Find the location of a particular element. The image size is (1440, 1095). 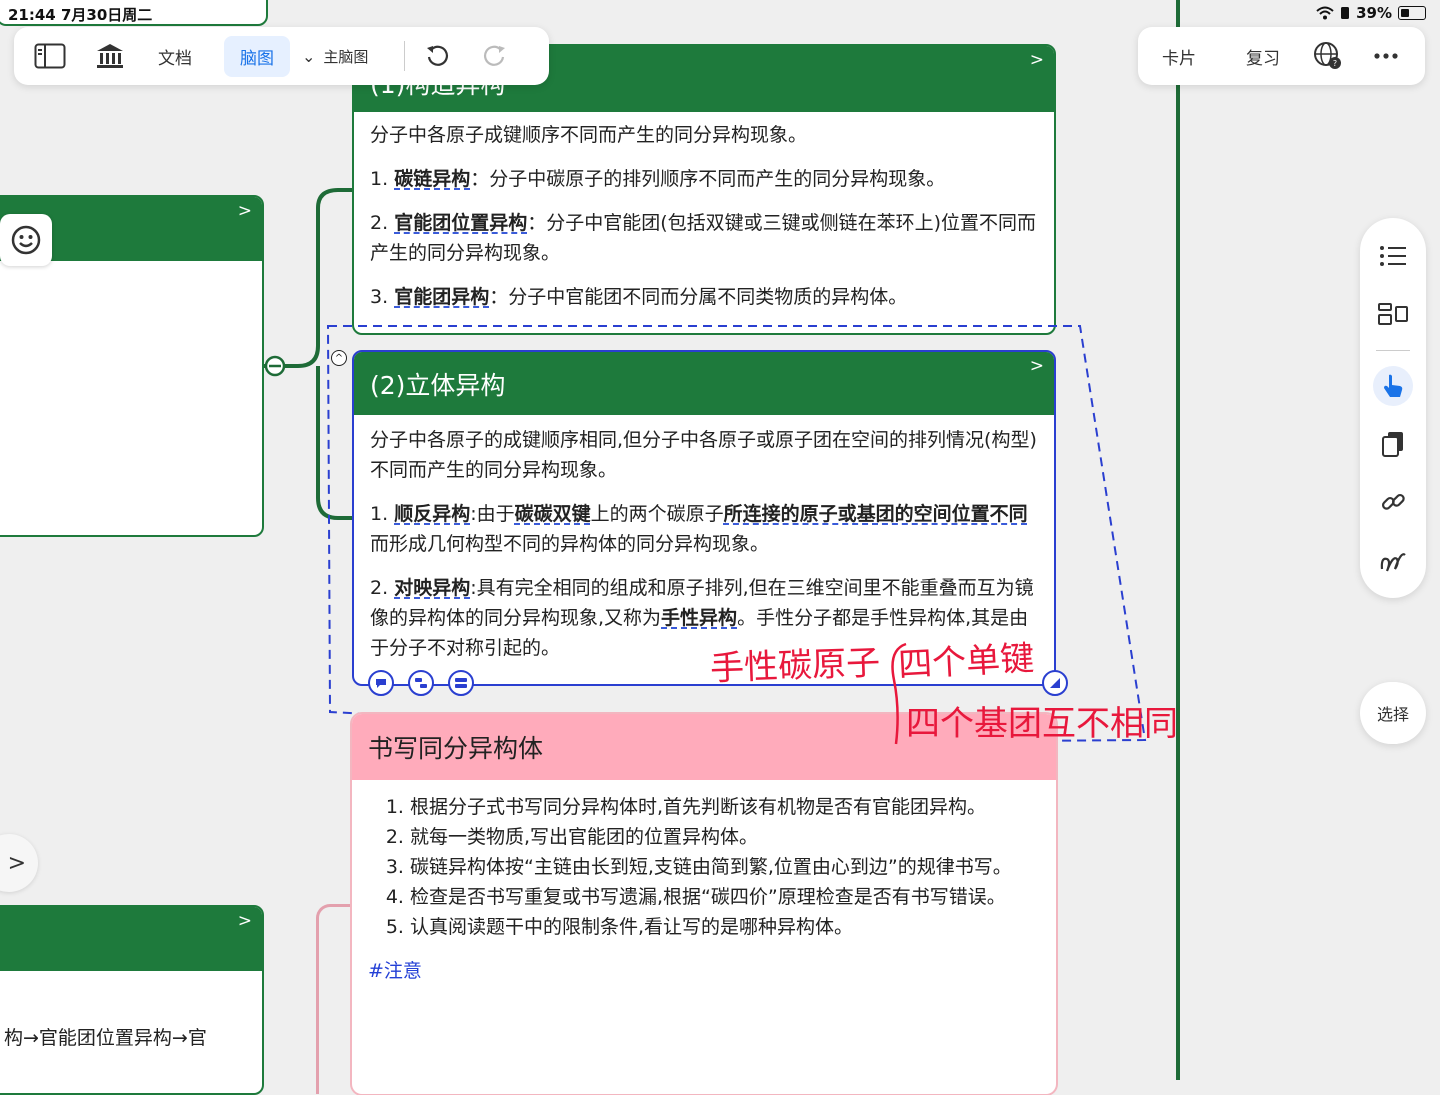

copy-pages-icon is located at coordinates (1393, 444).